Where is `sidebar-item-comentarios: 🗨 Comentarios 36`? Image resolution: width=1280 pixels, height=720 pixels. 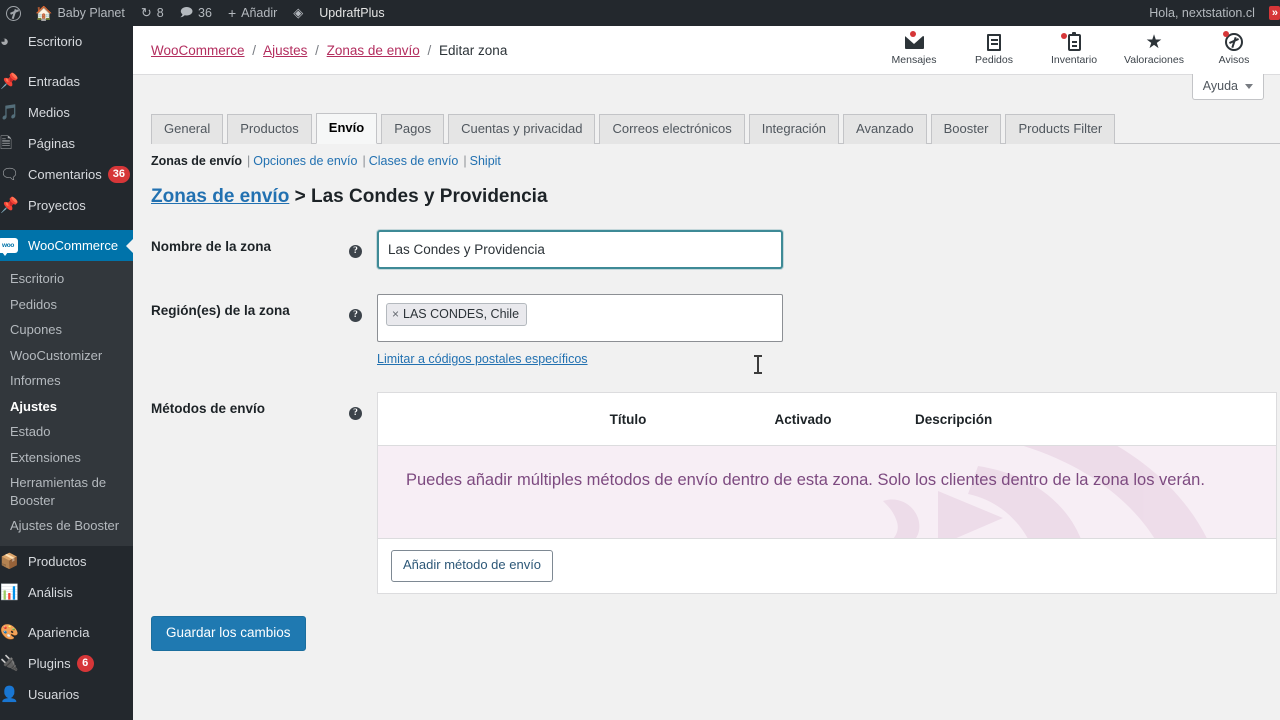
sidebar-item-comentarios: 🗨 Comentarios 36 is located at coordinates (66, 174).